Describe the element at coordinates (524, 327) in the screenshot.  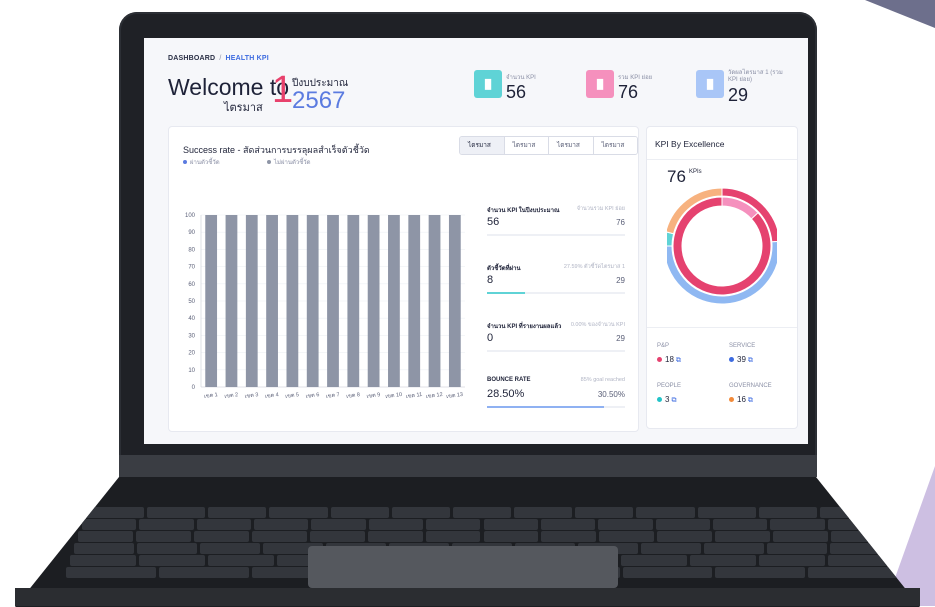
I see `kpi-block-label: จำนวน KPI ที่รายงานผลแล้ว` at that location.